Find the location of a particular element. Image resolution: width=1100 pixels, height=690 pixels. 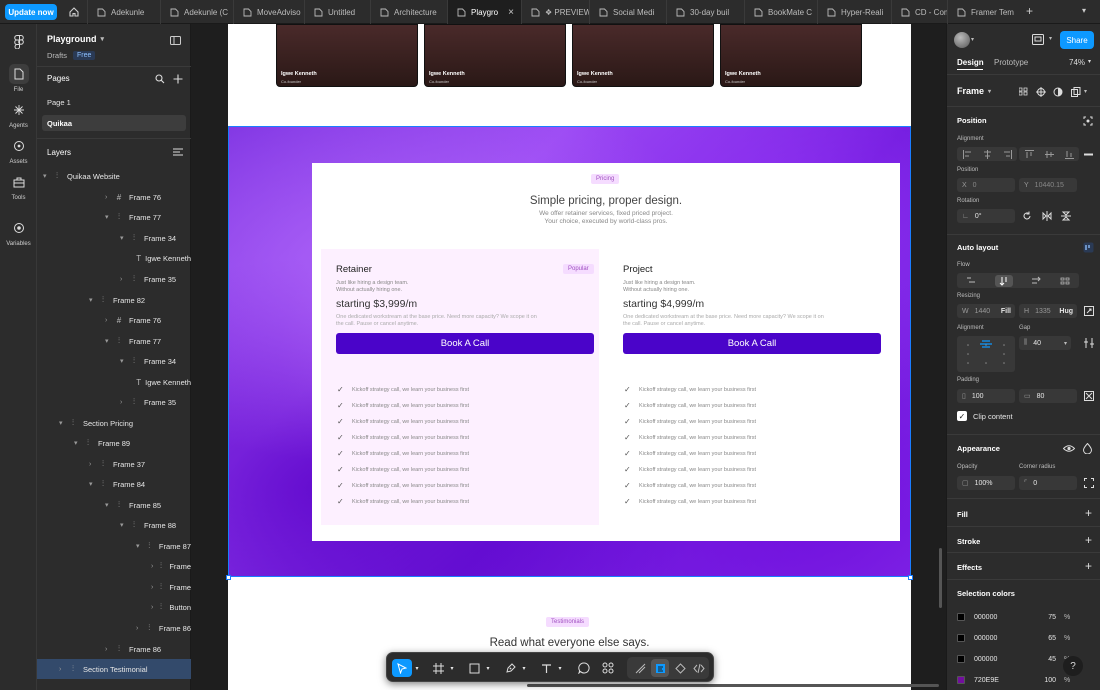

tab-1: Adekunle (C is located at coordinates (196, 12).